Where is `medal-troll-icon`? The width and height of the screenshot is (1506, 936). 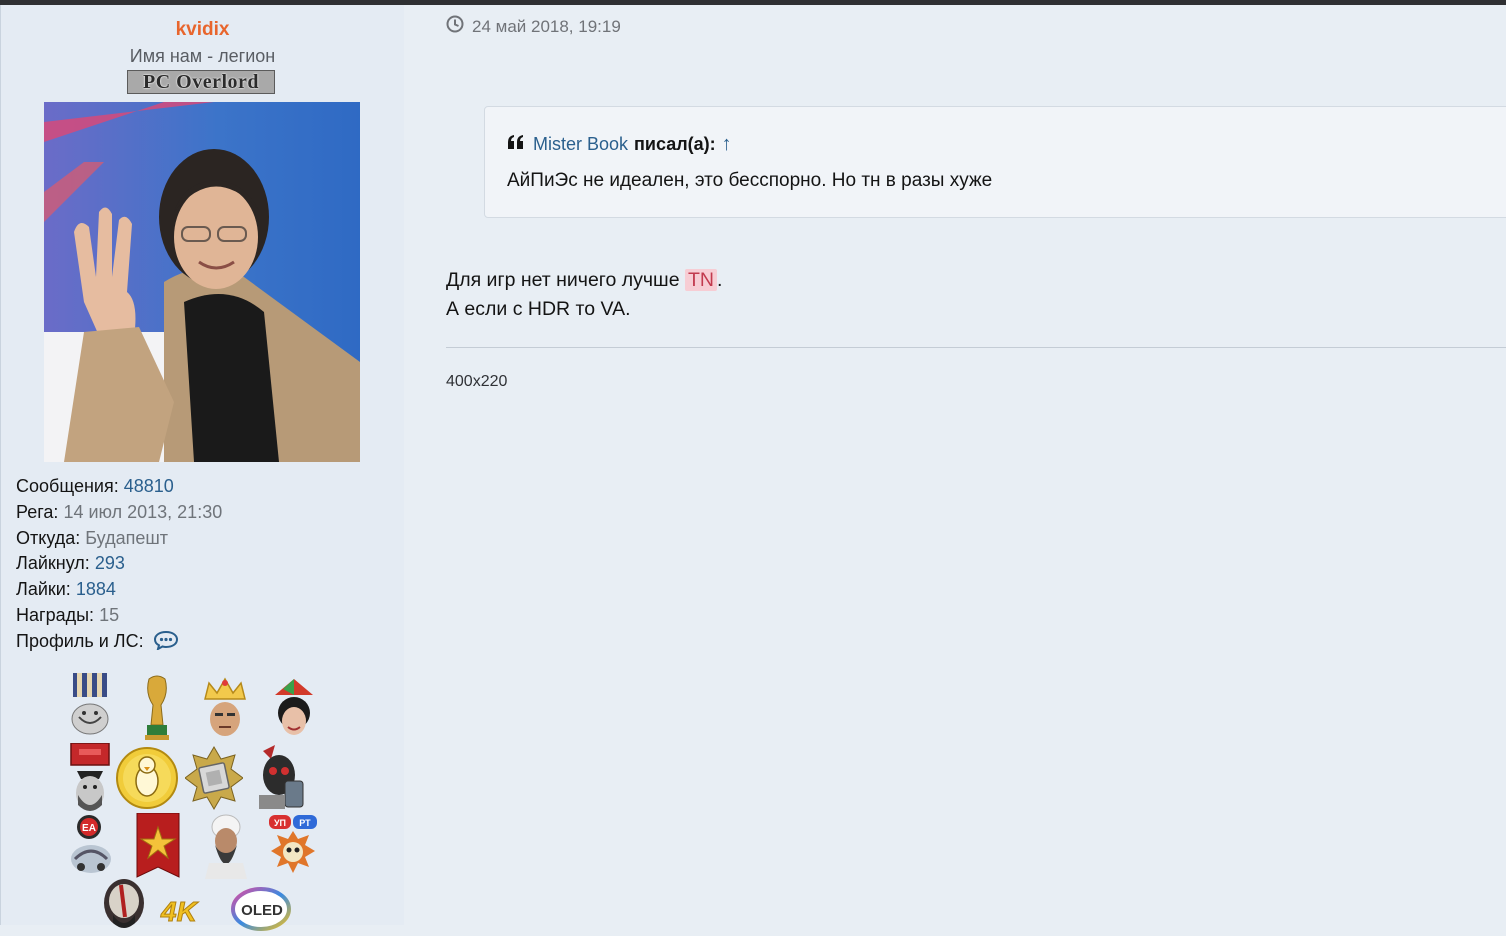
medal-troll-icon is located at coordinates (90, 708).